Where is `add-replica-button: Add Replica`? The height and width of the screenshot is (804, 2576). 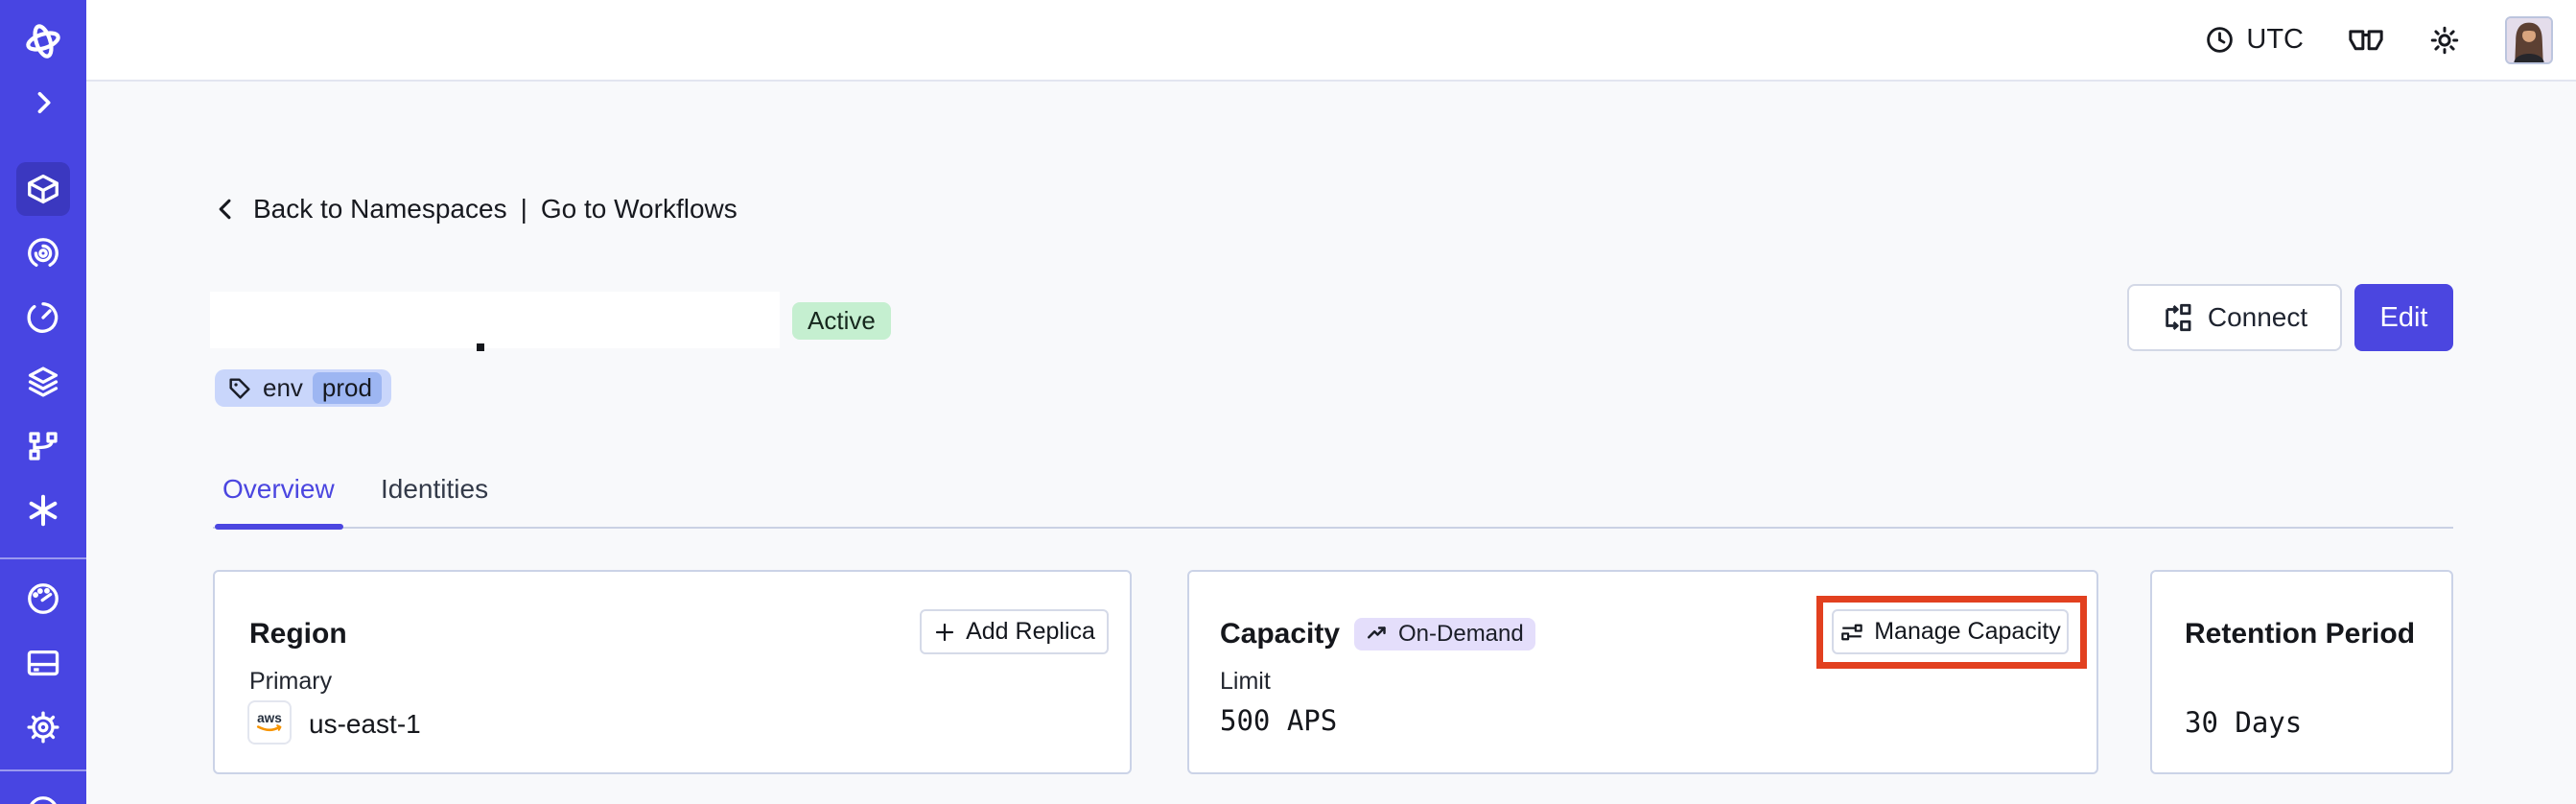 add-replica-button: Add Replica is located at coordinates (1014, 631).